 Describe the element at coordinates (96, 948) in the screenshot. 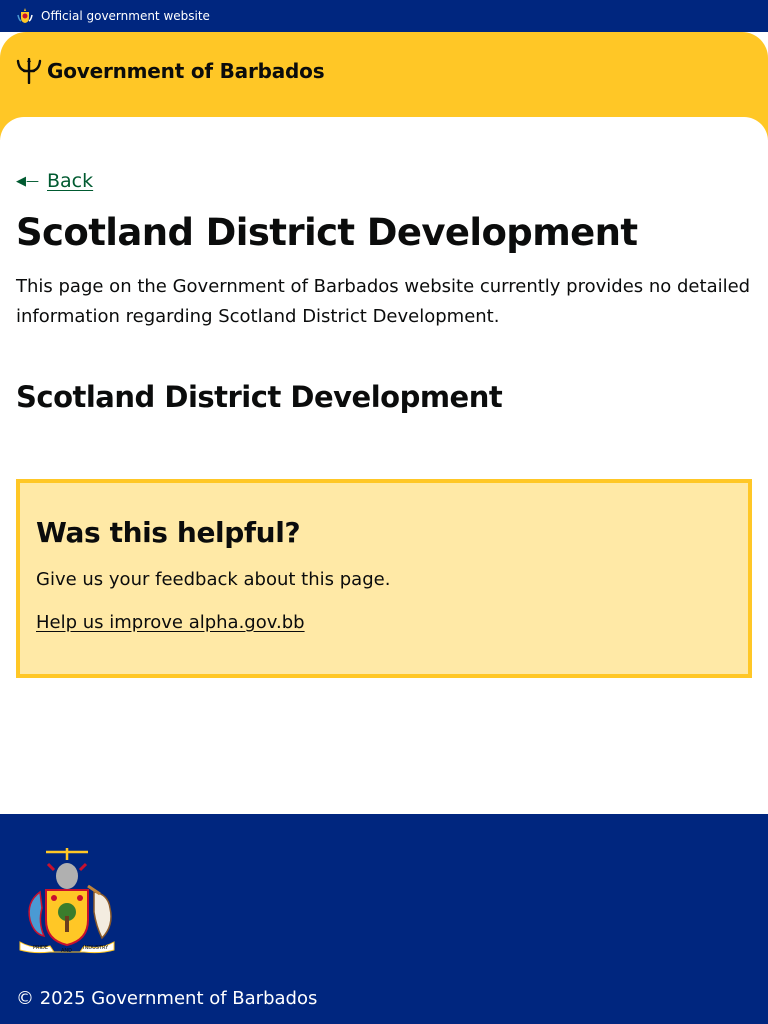

I see `motto-right: INDUSTRY` at that location.